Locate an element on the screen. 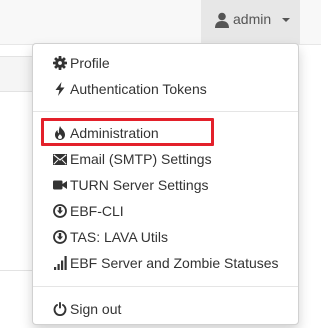  menu-item-authentication-tokens: Authentication Tokens is located at coordinates (165, 90).